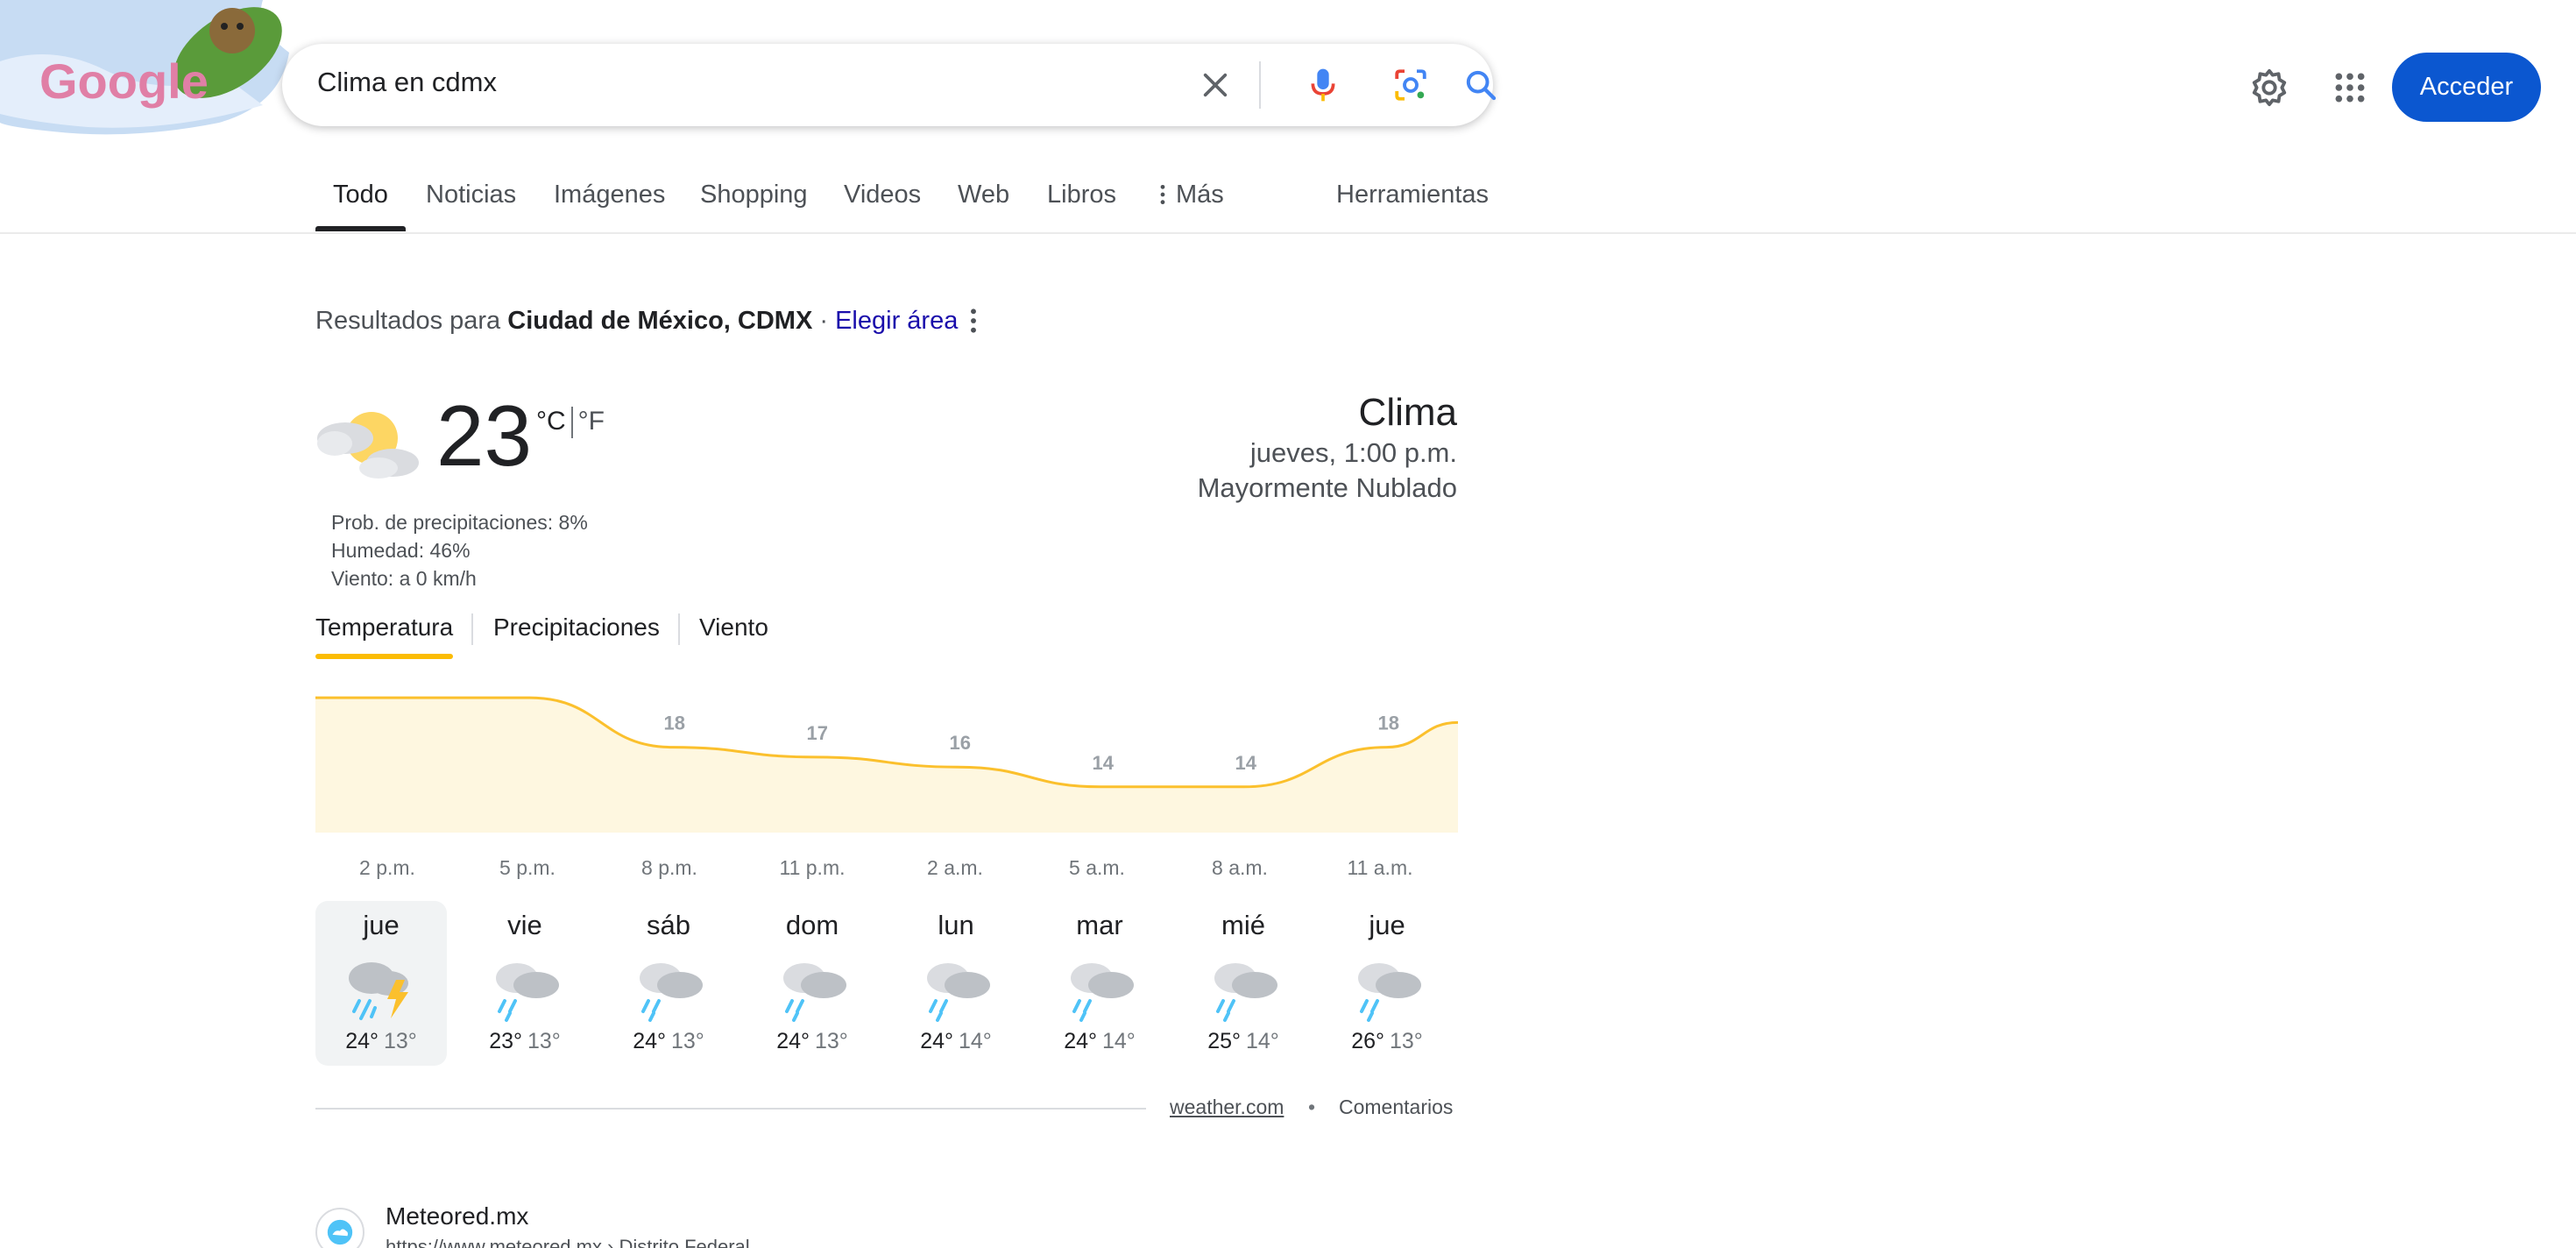  What do you see at coordinates (149, 68) in the screenshot?
I see `google-doodle-logo: Google` at bounding box center [149, 68].